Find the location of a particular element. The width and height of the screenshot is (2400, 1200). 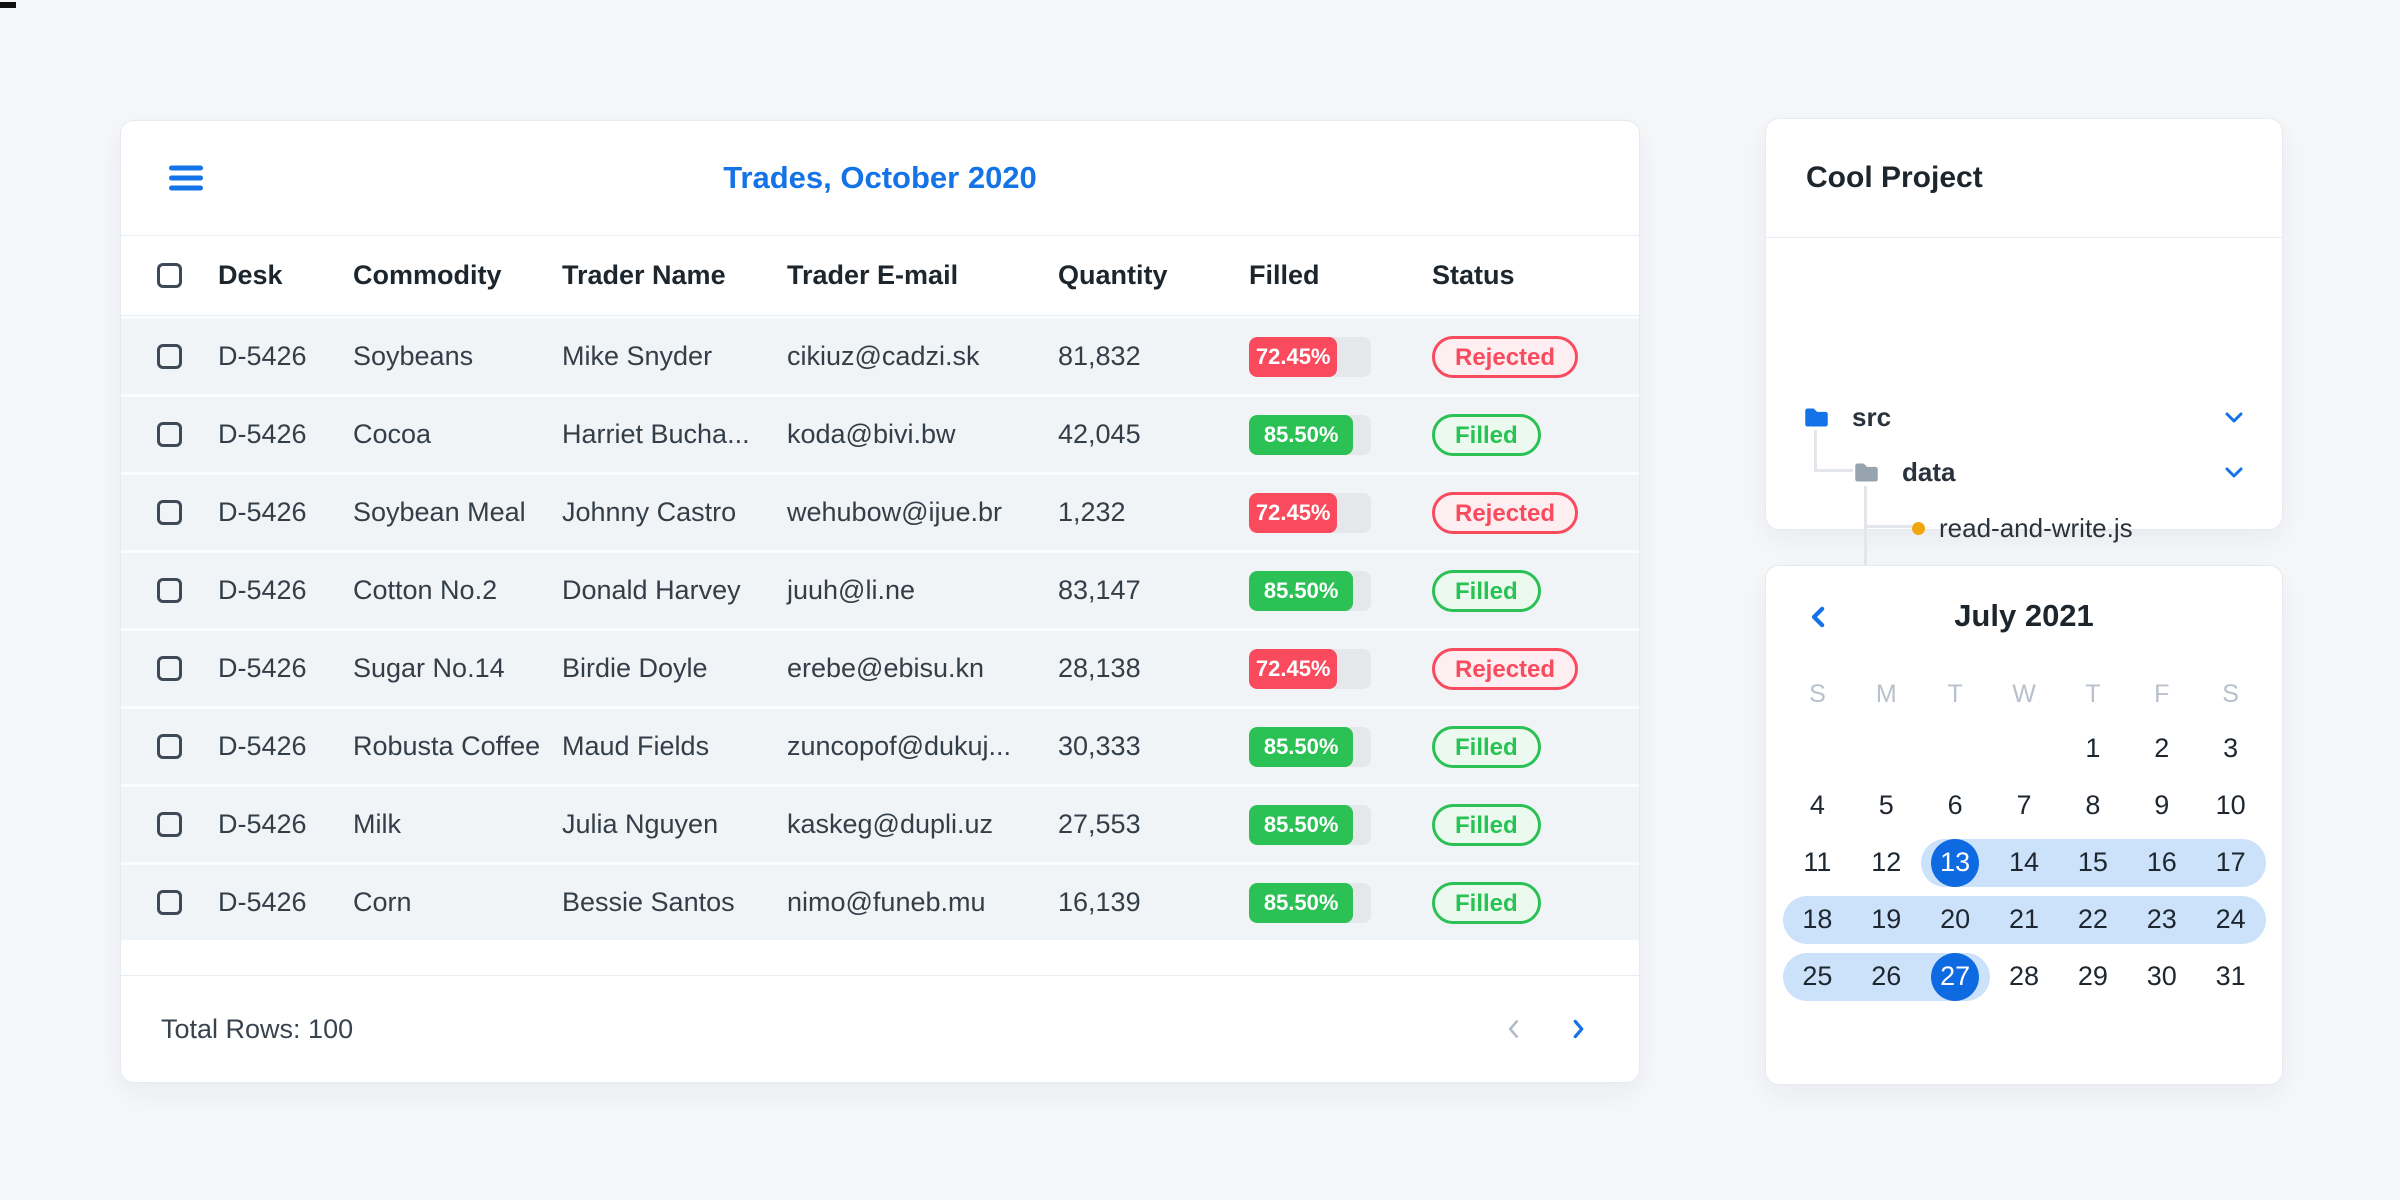

column-header-status: Status is located at coordinates (1473, 275).